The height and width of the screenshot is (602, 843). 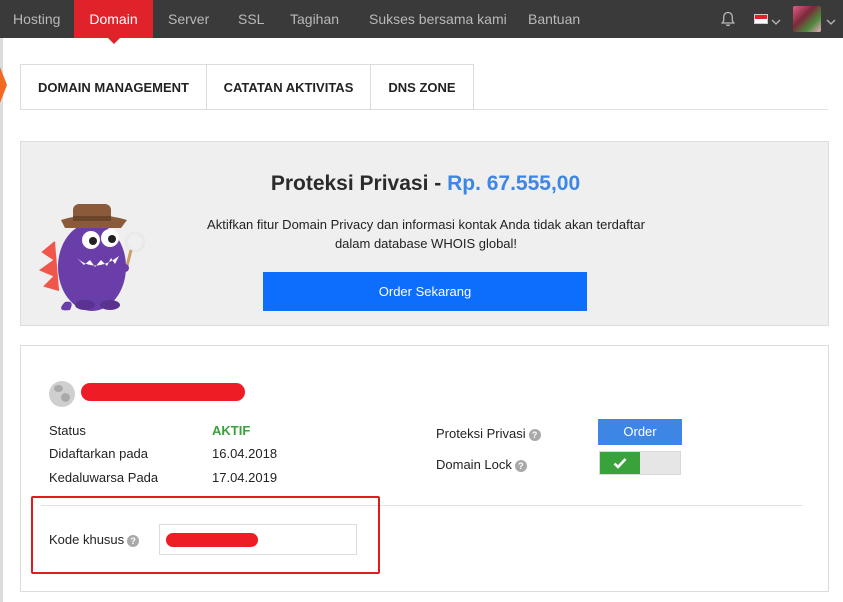 I want to click on registered-value: 16.04.2018, so click(x=245, y=453).